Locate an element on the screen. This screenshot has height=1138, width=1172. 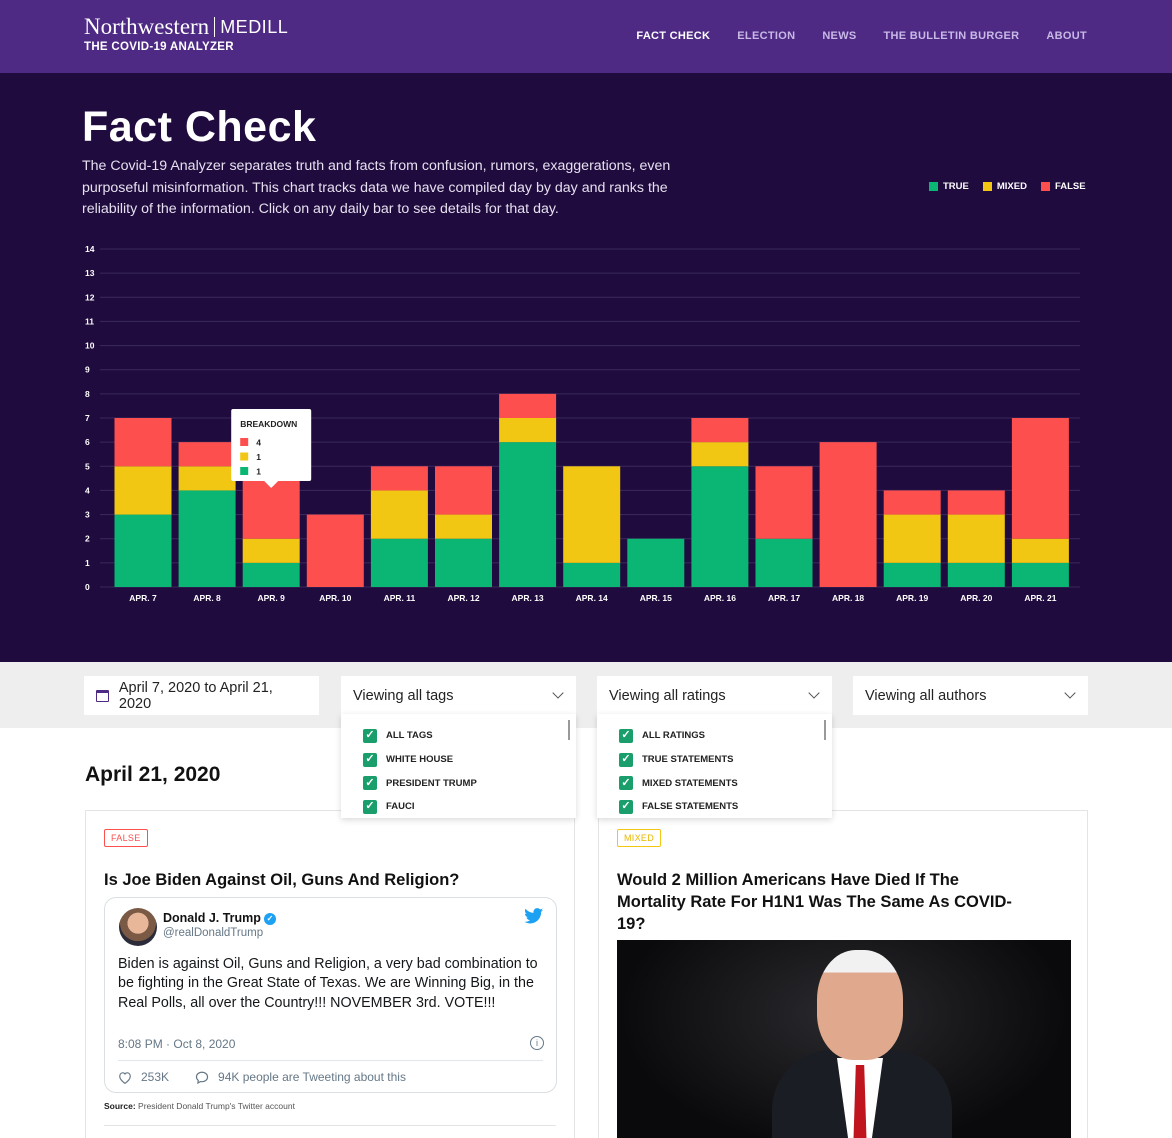
legend-item-mixed: MIXED is located at coordinates (1004, 186).